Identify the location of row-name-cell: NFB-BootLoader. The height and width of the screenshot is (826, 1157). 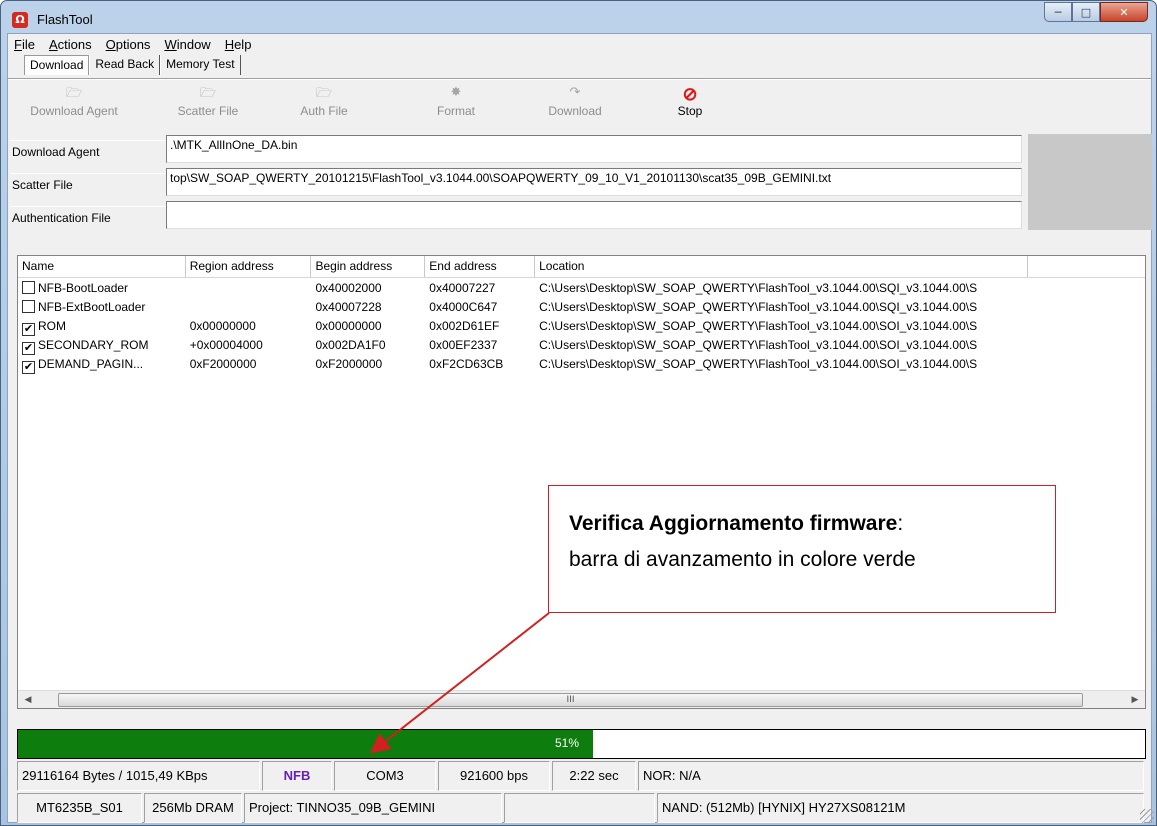
(102, 288).